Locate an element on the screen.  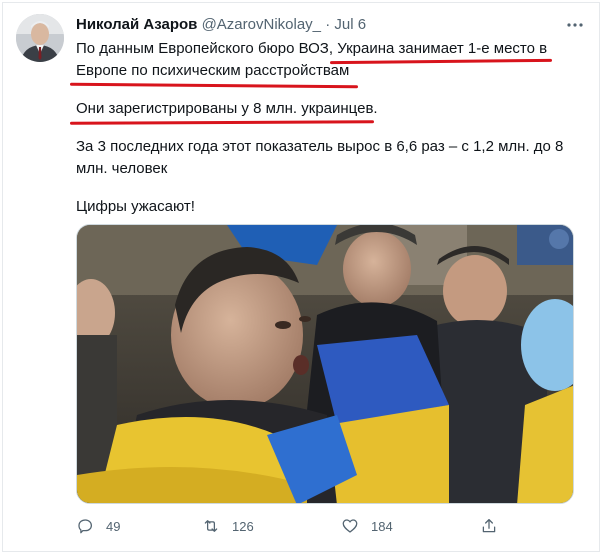
retweet-count: 126 is located at coordinates (243, 526).